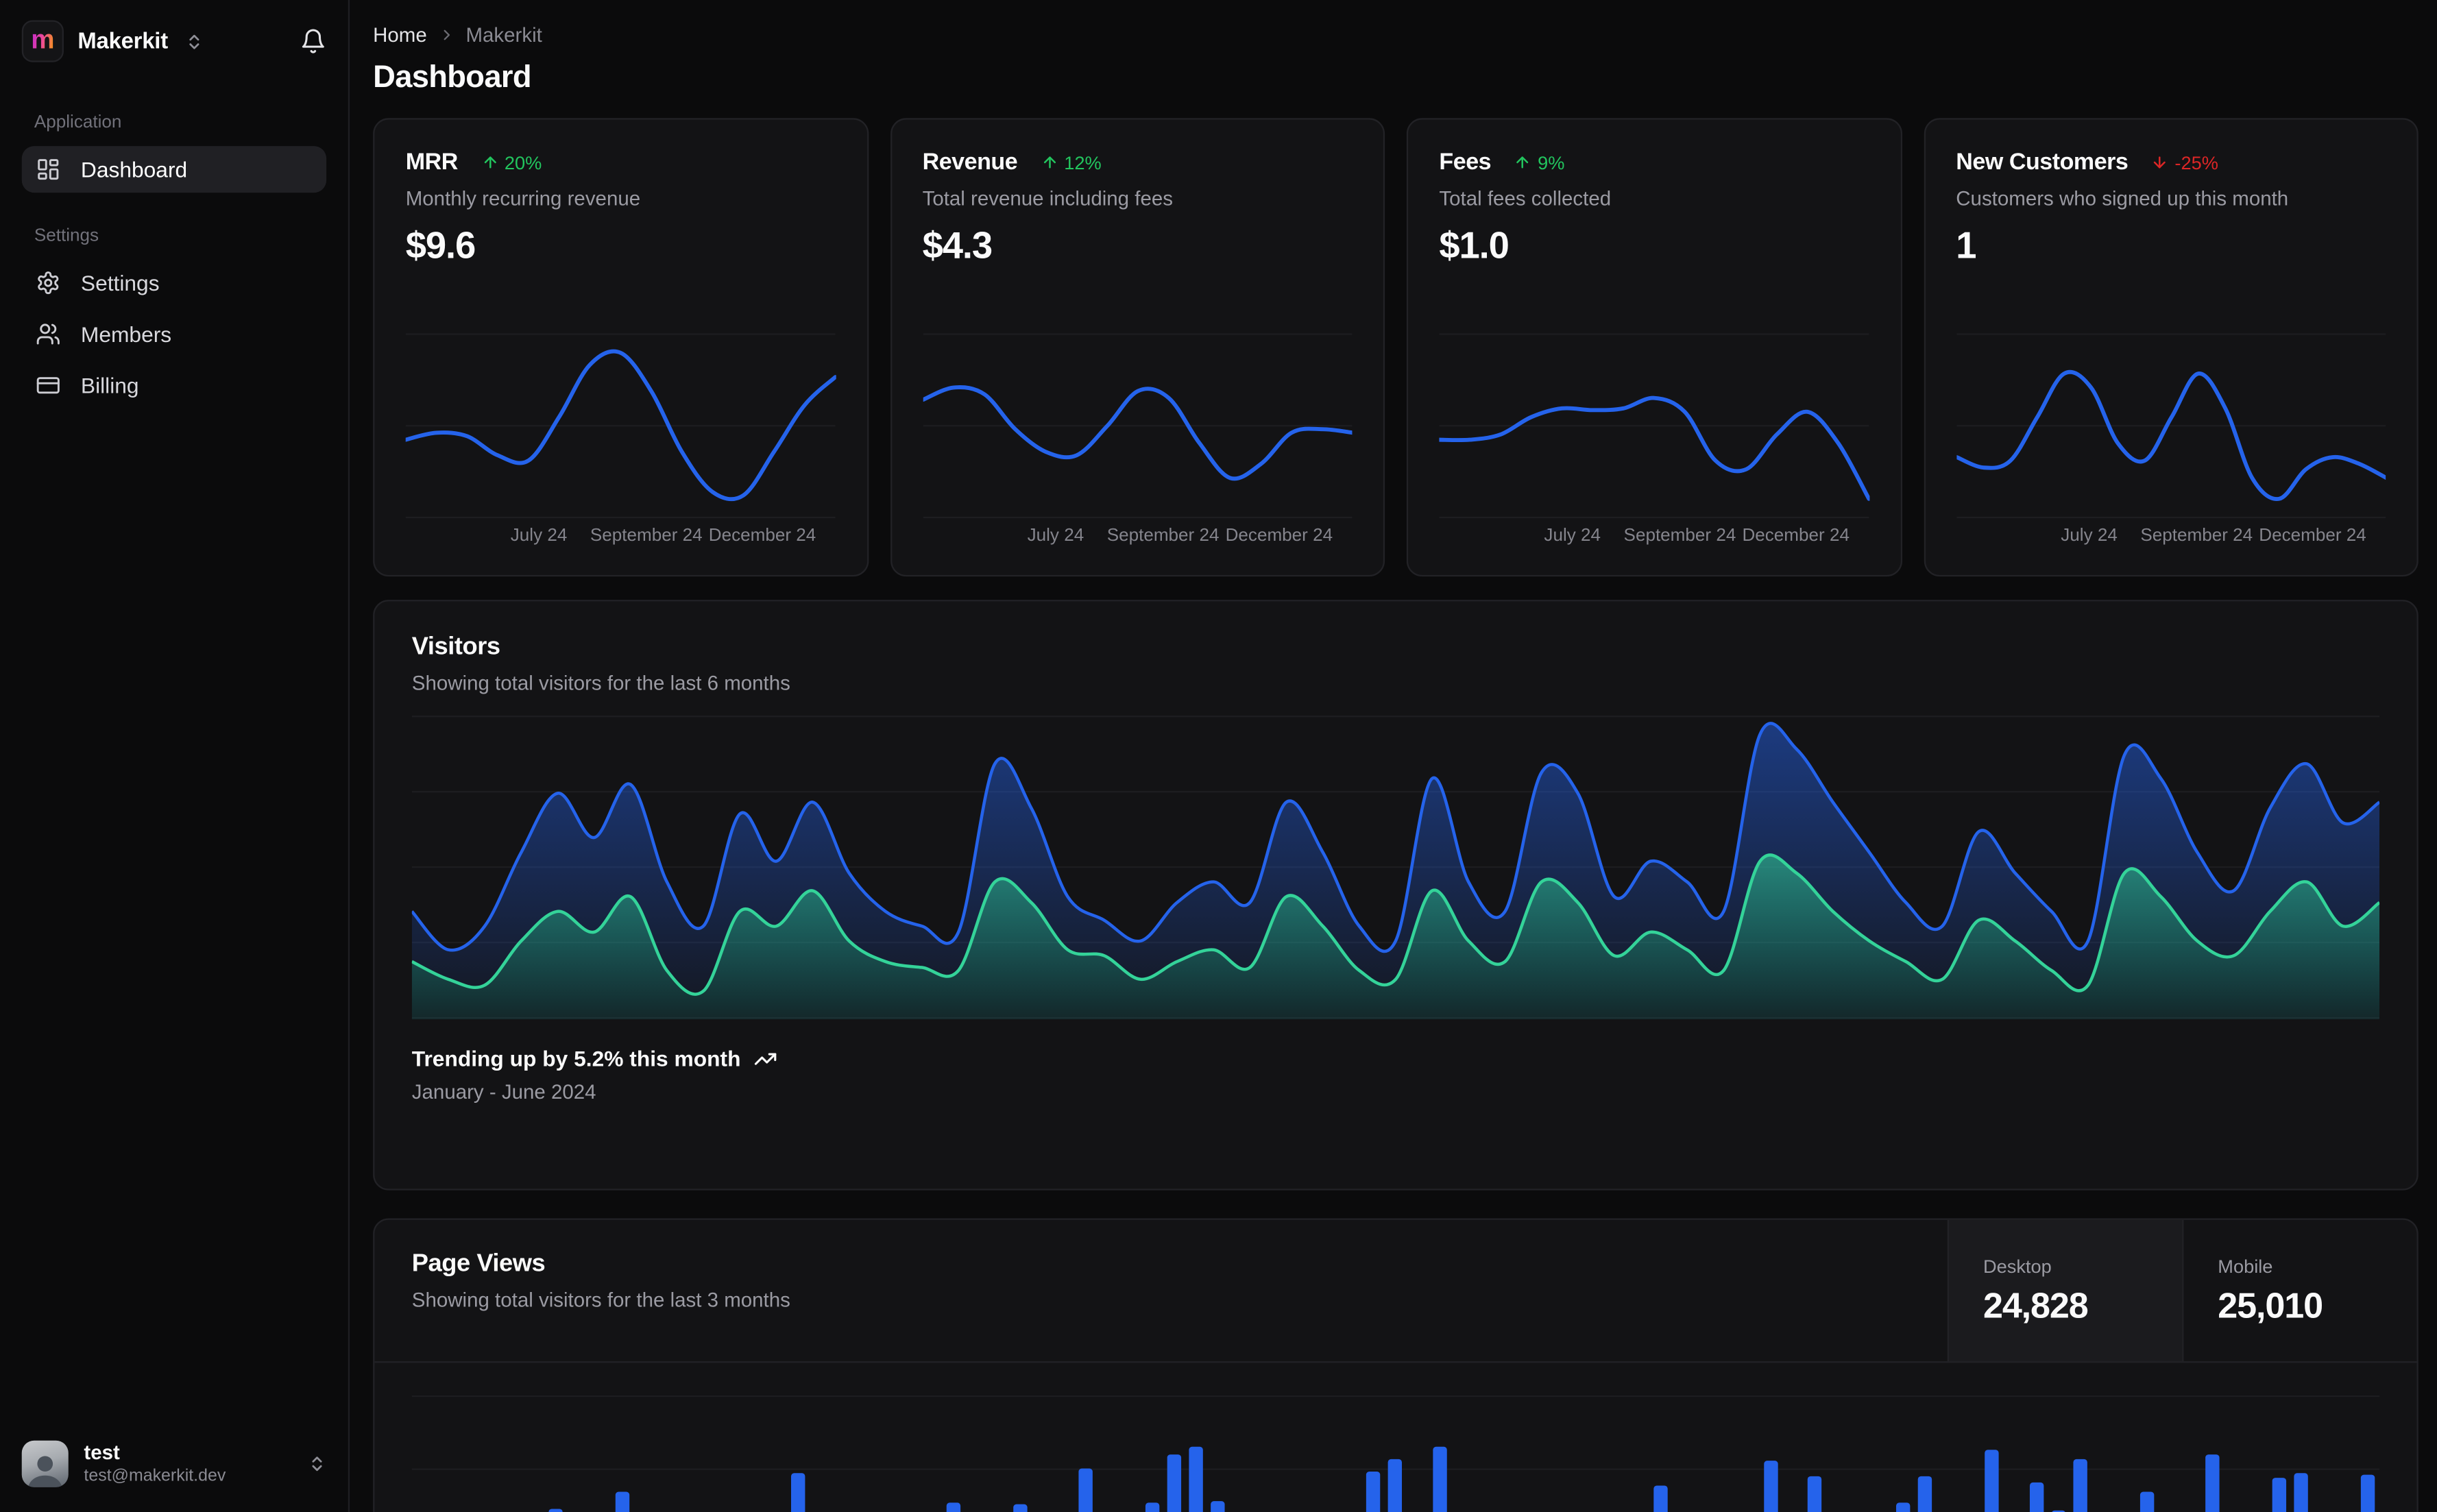 The image size is (2437, 1512). Describe the element at coordinates (1047, 198) in the screenshot. I see `stat-subtitle: Total revenue including fees` at that location.